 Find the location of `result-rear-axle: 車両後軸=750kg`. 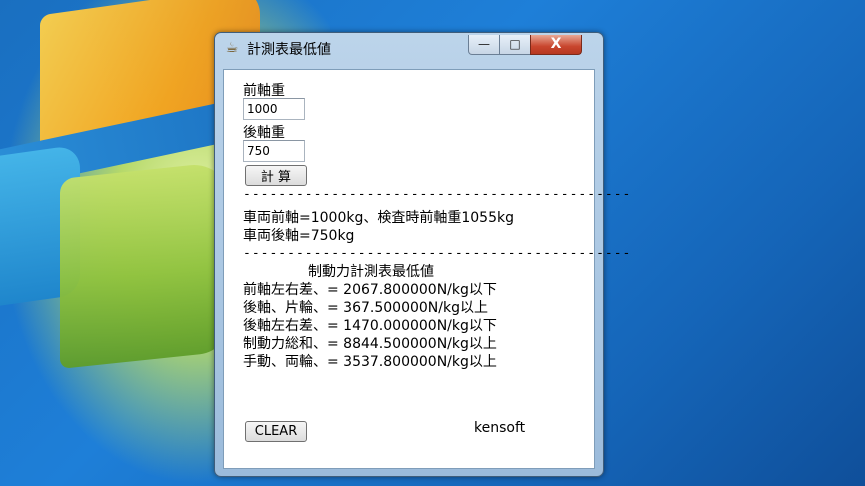

result-rear-axle: 車両後軸=750kg is located at coordinates (299, 236).